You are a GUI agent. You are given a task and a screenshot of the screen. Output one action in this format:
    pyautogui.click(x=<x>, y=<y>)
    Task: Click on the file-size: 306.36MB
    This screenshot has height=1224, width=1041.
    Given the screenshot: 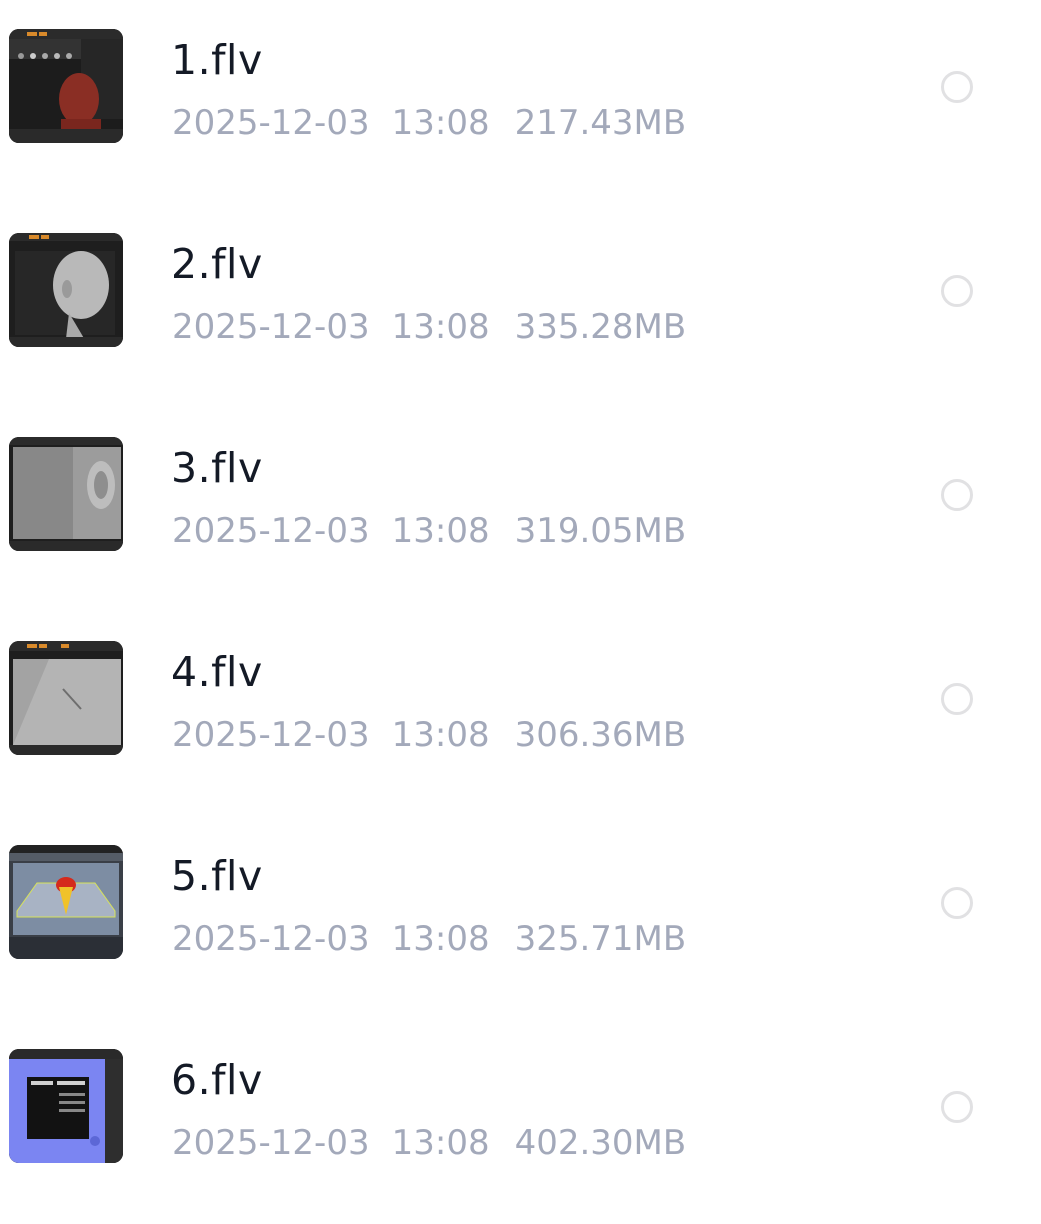 What is the action you would take?
    pyautogui.click(x=600, y=735)
    